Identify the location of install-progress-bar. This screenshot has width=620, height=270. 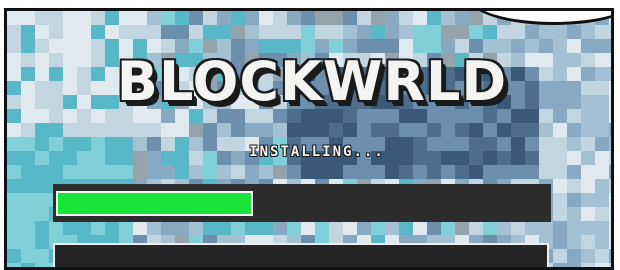
(302, 203).